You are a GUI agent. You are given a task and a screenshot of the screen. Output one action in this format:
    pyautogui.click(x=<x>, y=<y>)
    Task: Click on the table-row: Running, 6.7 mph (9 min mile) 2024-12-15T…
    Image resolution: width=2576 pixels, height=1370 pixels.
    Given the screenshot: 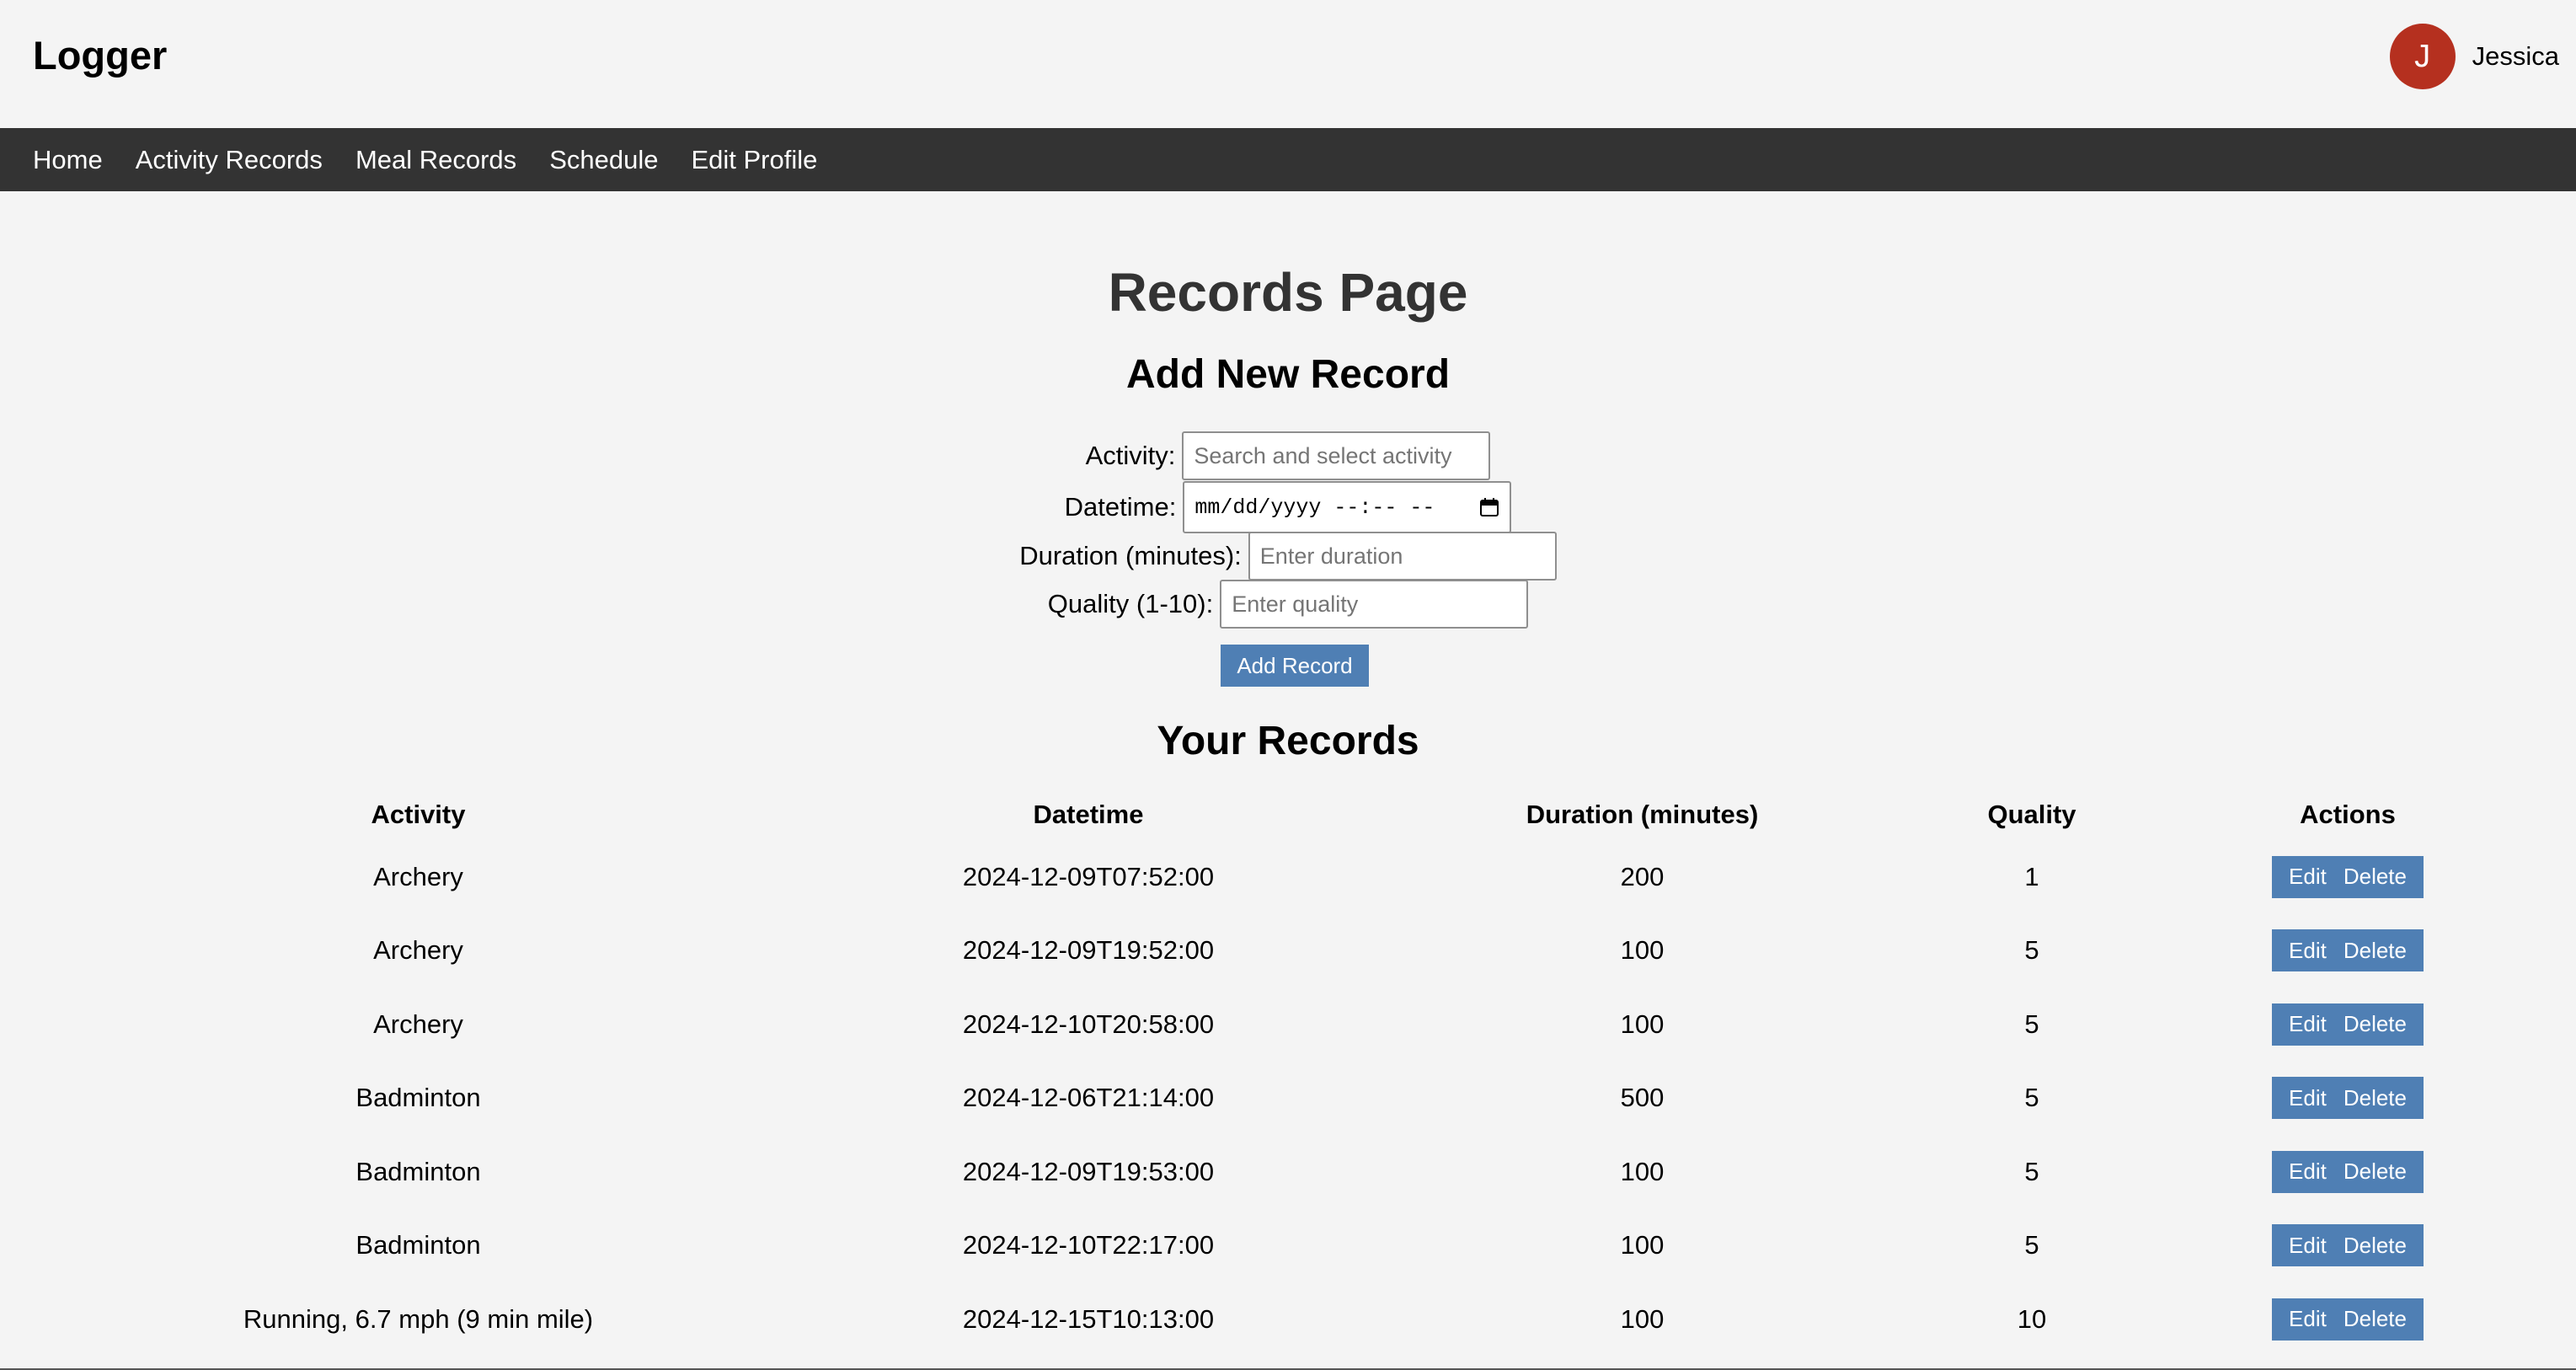 What is the action you would take?
    pyautogui.click(x=1288, y=1319)
    